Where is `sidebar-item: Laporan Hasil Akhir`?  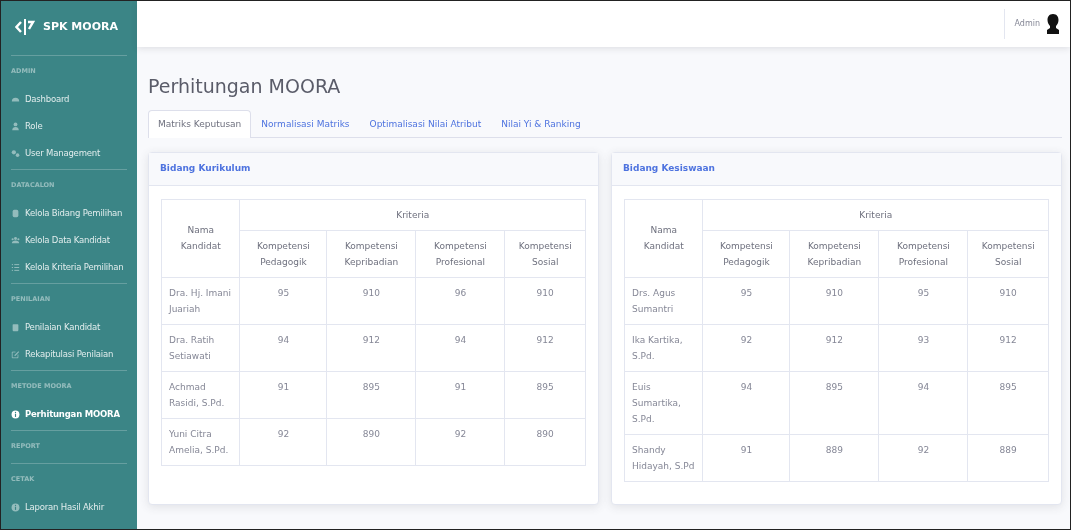 sidebar-item: Laporan Hasil Akhir is located at coordinates (69, 507).